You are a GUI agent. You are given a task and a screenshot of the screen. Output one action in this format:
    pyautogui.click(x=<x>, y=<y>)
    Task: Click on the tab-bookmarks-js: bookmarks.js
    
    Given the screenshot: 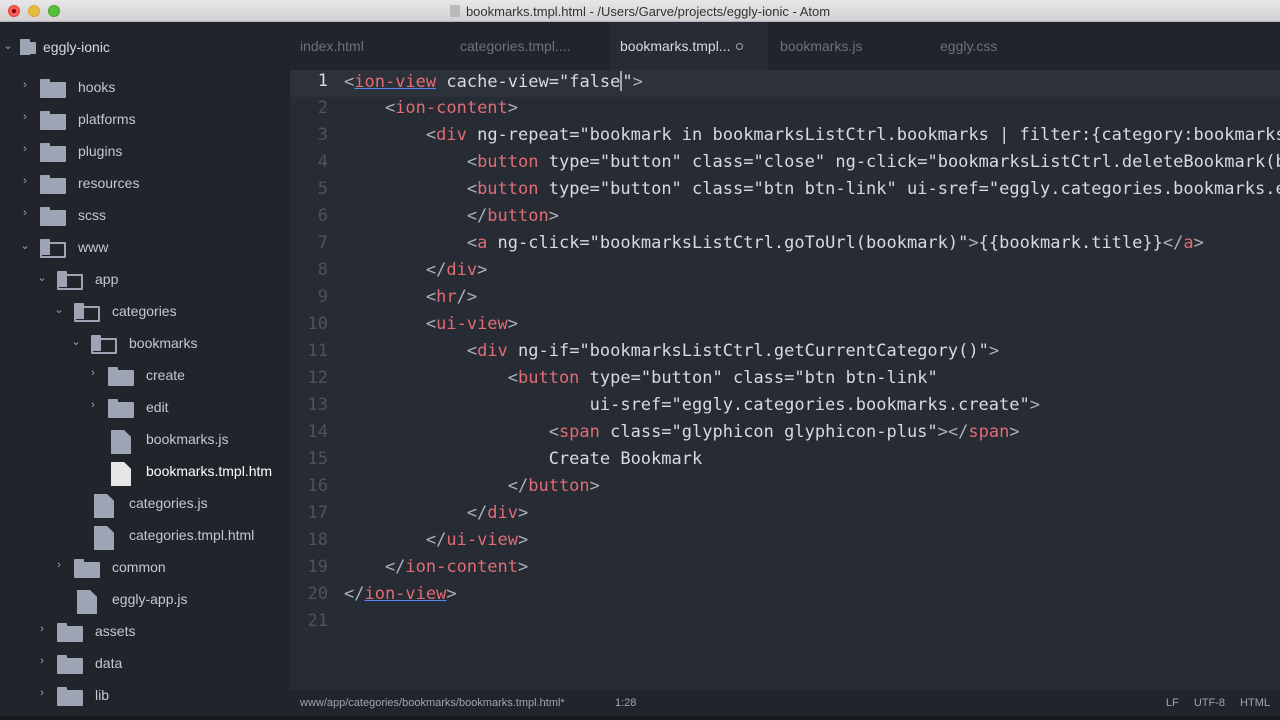 What is the action you would take?
    pyautogui.click(x=850, y=46)
    